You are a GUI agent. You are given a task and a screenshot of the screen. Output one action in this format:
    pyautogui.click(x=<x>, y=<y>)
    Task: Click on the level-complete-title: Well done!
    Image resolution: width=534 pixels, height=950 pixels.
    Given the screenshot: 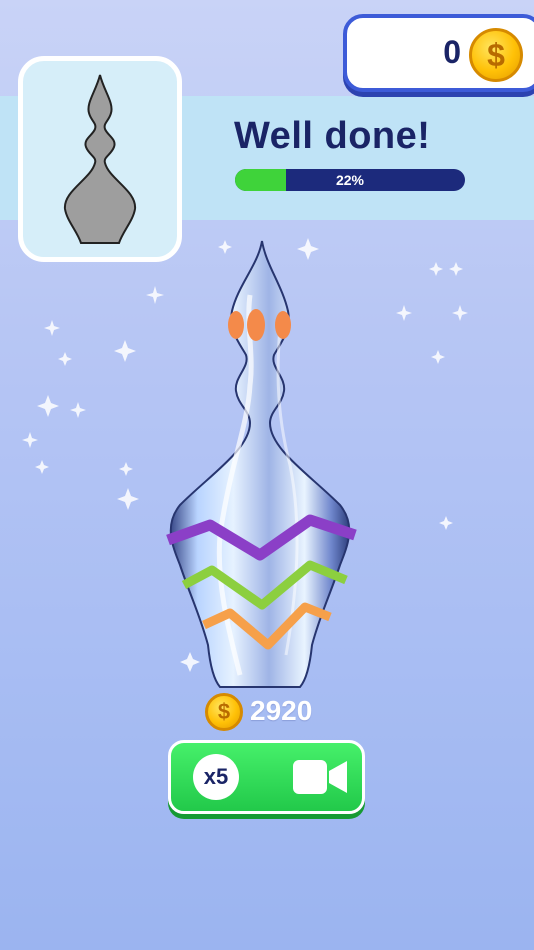 What is the action you would take?
    pyautogui.click(x=332, y=136)
    